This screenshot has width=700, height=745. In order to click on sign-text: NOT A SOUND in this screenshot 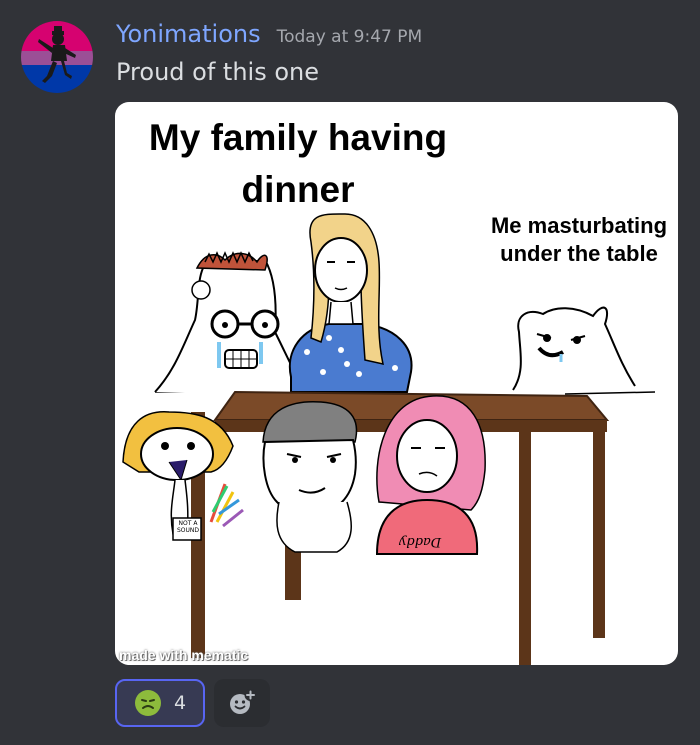, I will do `click(188, 527)`.